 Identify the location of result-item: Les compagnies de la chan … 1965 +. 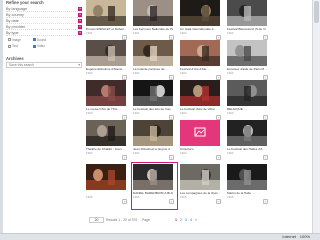
(202, 184).